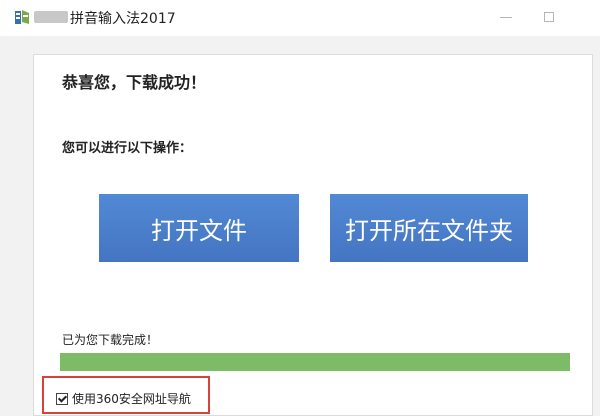 The image size is (600, 416). I want to click on actions-subheading: 您可以进行以下操作：, so click(127, 148).